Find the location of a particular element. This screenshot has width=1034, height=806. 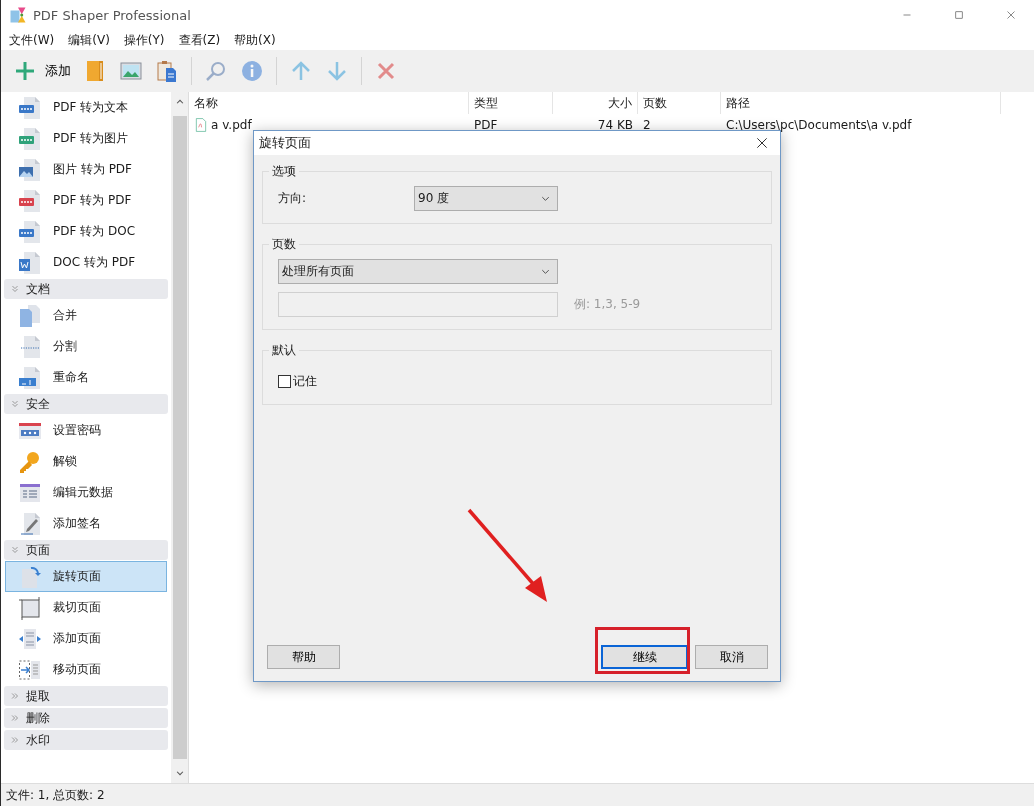

sidebar-item: 重命名 is located at coordinates (86, 377).